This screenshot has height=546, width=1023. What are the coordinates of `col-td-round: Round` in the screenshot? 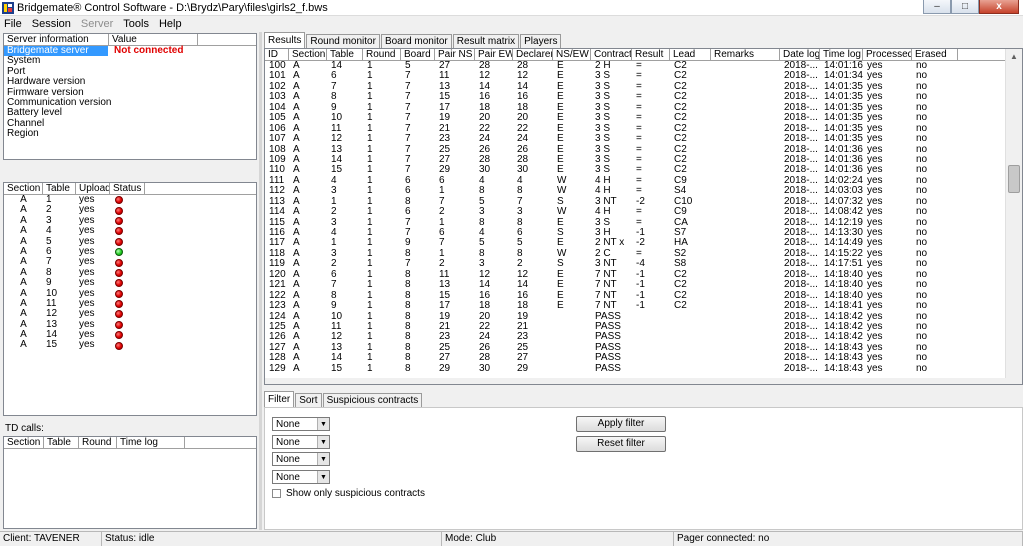 It's located at (98, 442).